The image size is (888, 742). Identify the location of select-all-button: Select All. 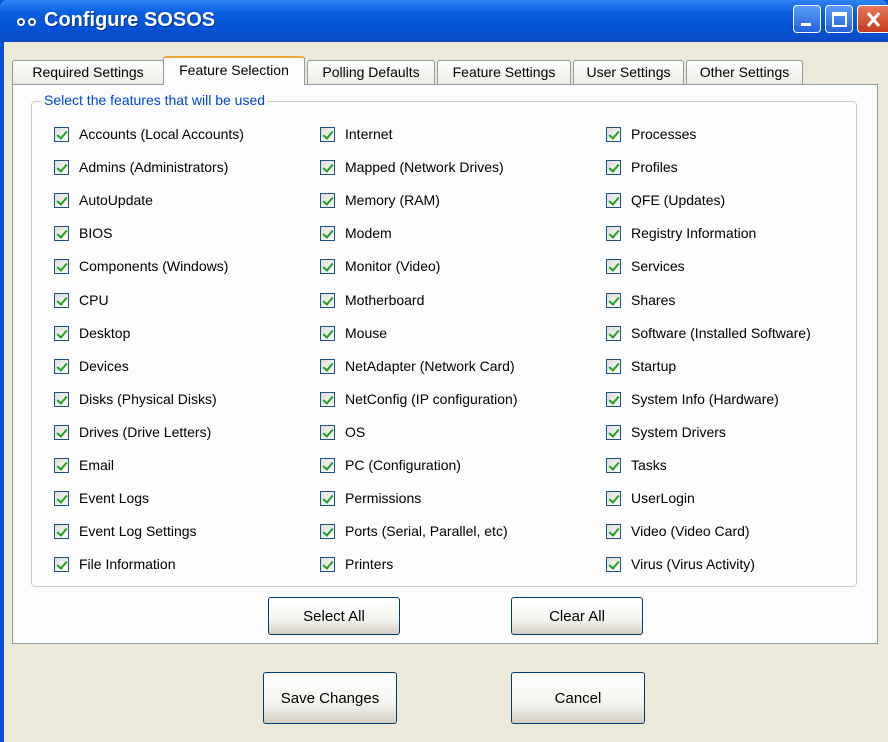
(334, 616).